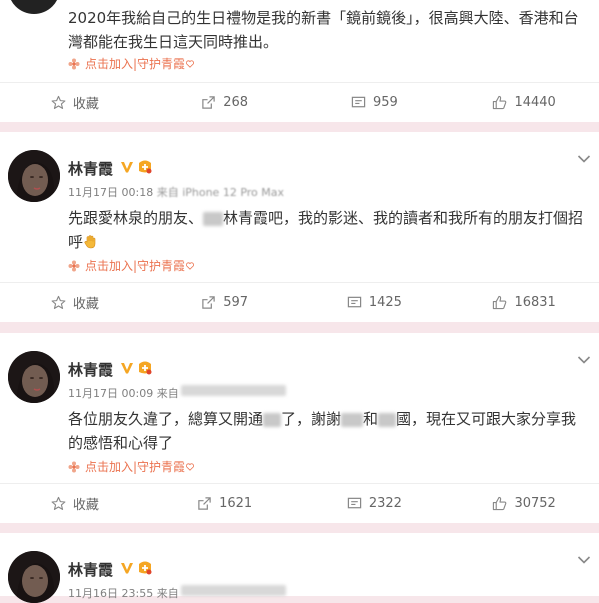 This screenshot has width=599, height=603. Describe the element at coordinates (220, 192) in the screenshot. I see `post-source: 来自 iPhone 12 Pro Max` at that location.